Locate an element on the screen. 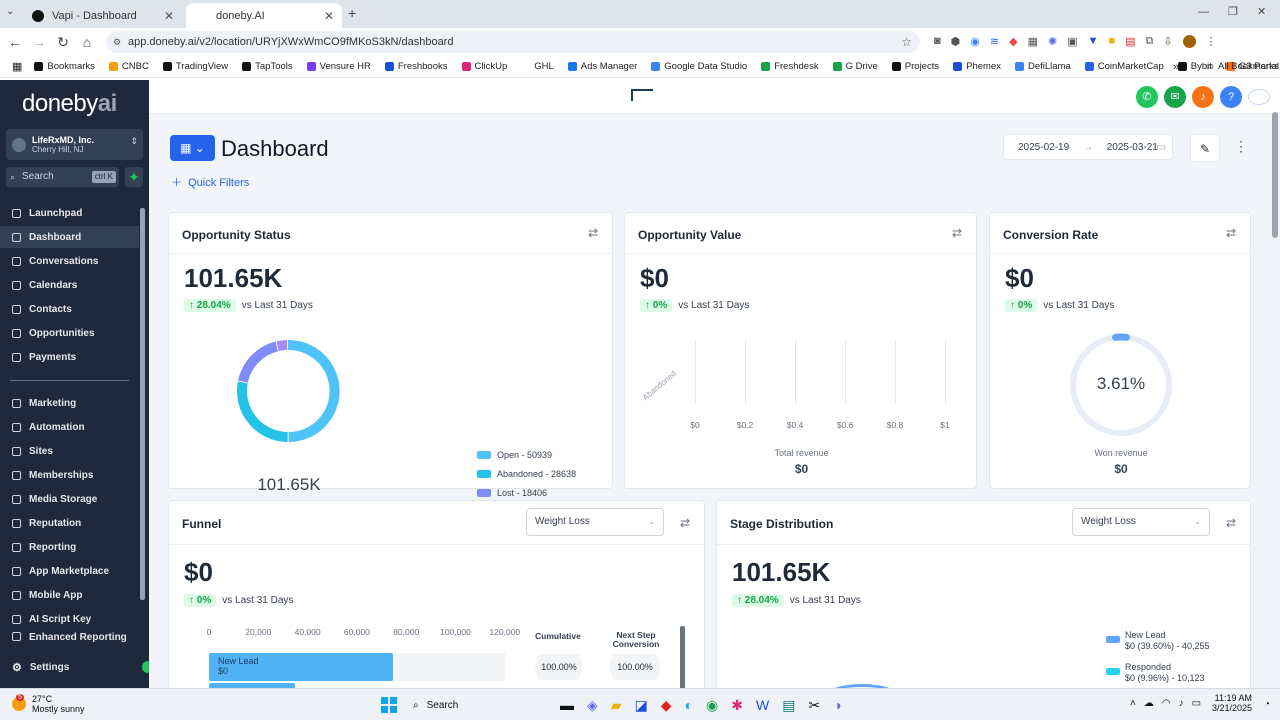 The width and height of the screenshot is (1280, 720). copilot-icon: ◈ is located at coordinates (592, 705).